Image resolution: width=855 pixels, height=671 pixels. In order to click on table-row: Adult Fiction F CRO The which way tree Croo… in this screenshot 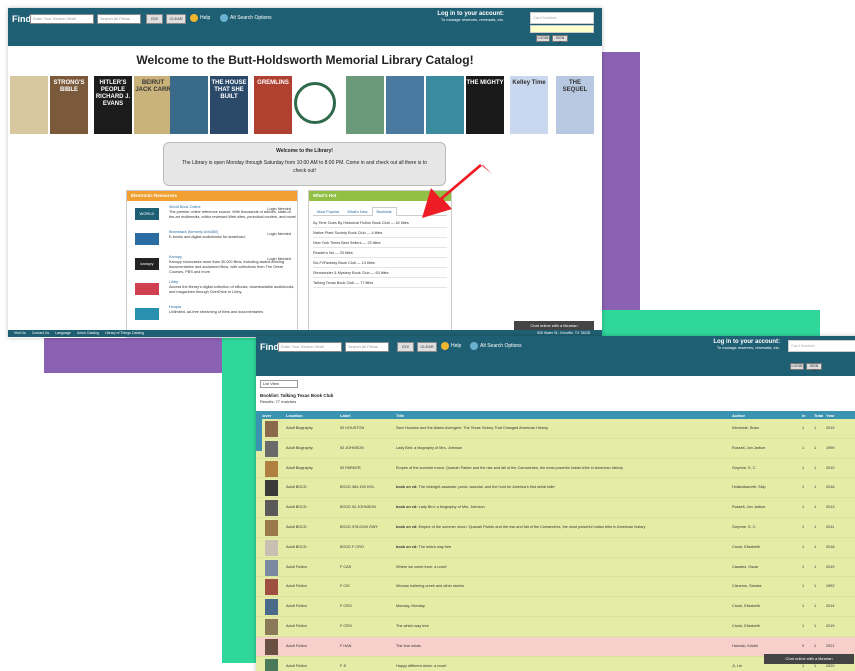, I will do `click(555, 626)`.